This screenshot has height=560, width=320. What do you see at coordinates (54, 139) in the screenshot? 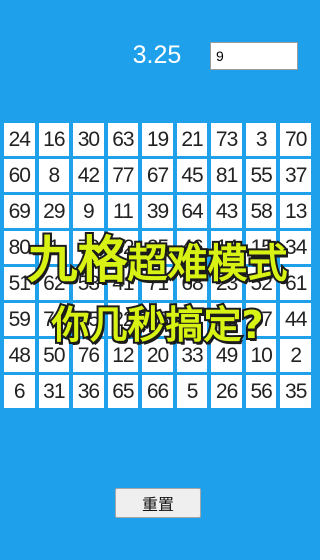
I see `grid-cell: 16` at bounding box center [54, 139].